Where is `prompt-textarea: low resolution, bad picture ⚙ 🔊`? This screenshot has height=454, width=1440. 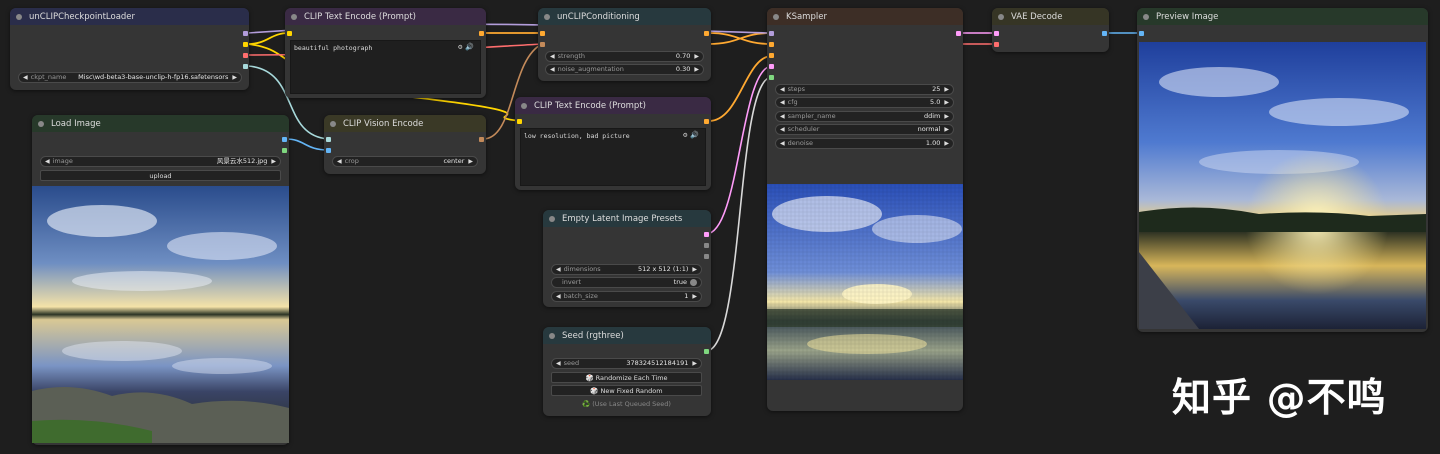
prompt-textarea: low resolution, bad picture ⚙ 🔊 is located at coordinates (613, 157).